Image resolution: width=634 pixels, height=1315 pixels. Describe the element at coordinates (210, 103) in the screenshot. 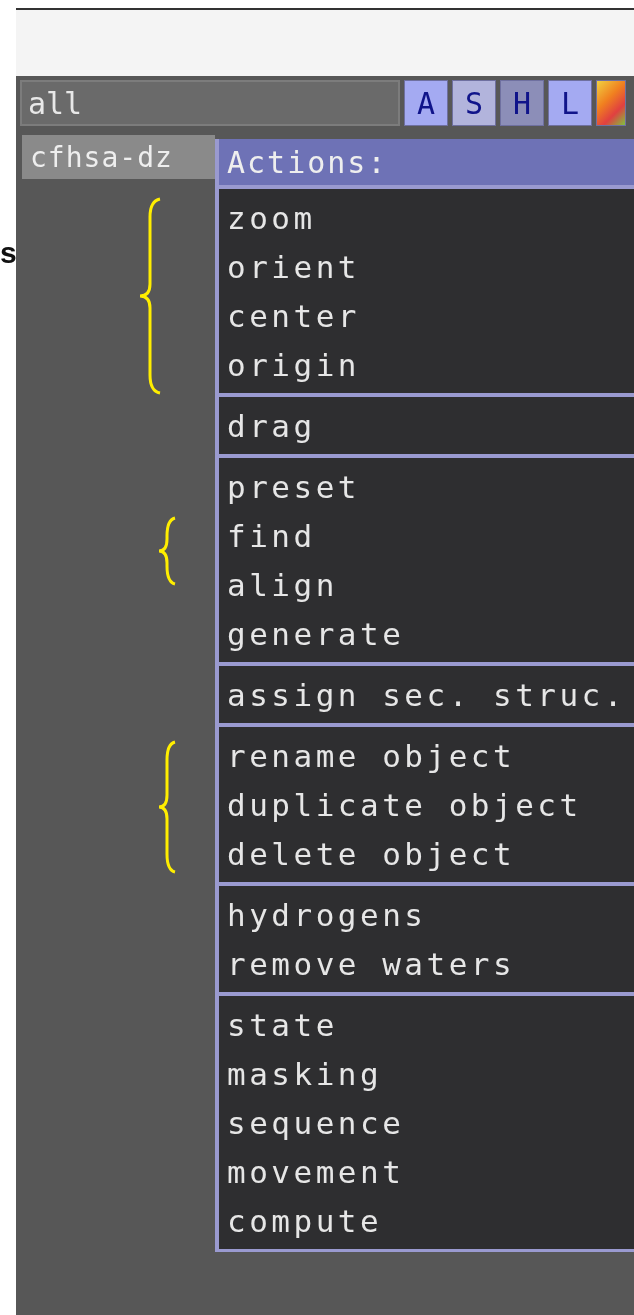

I see `selector-field: all` at that location.